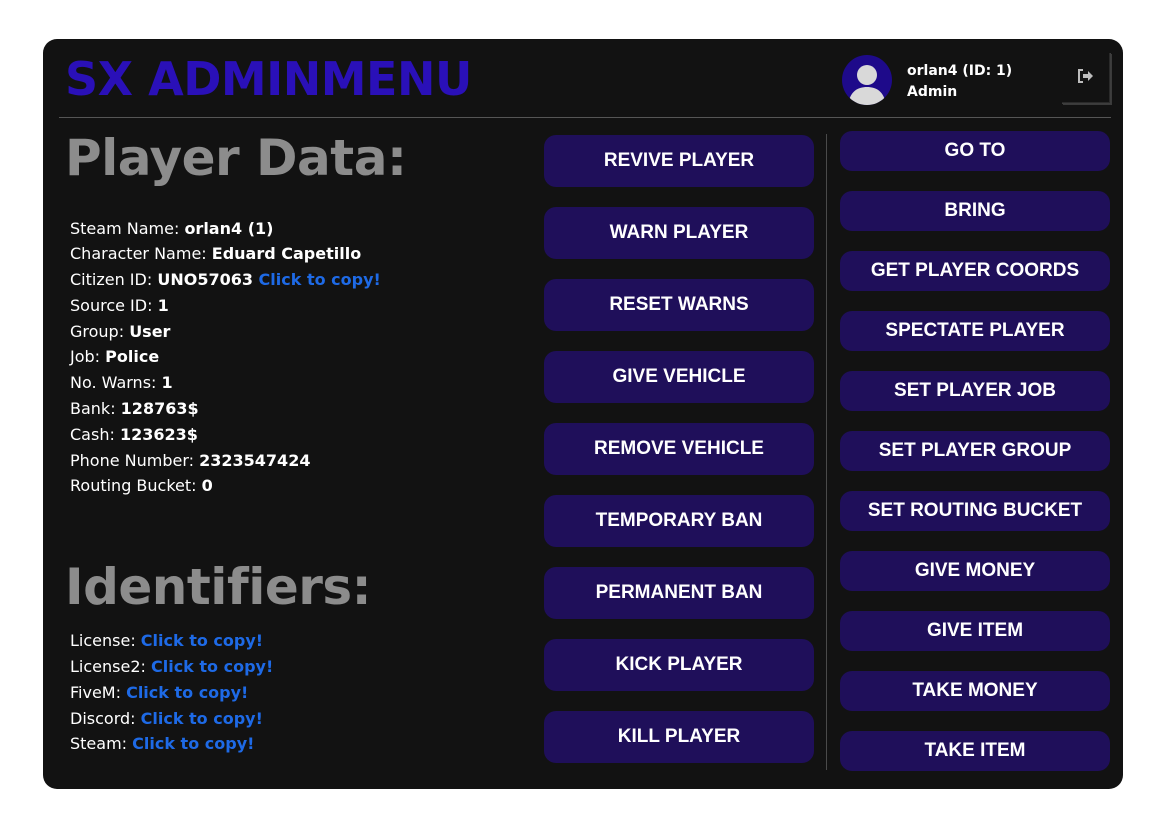 This screenshot has height=827, width=1175. What do you see at coordinates (229, 228) in the screenshot?
I see `steam-name-value: orlan4 (1)` at bounding box center [229, 228].